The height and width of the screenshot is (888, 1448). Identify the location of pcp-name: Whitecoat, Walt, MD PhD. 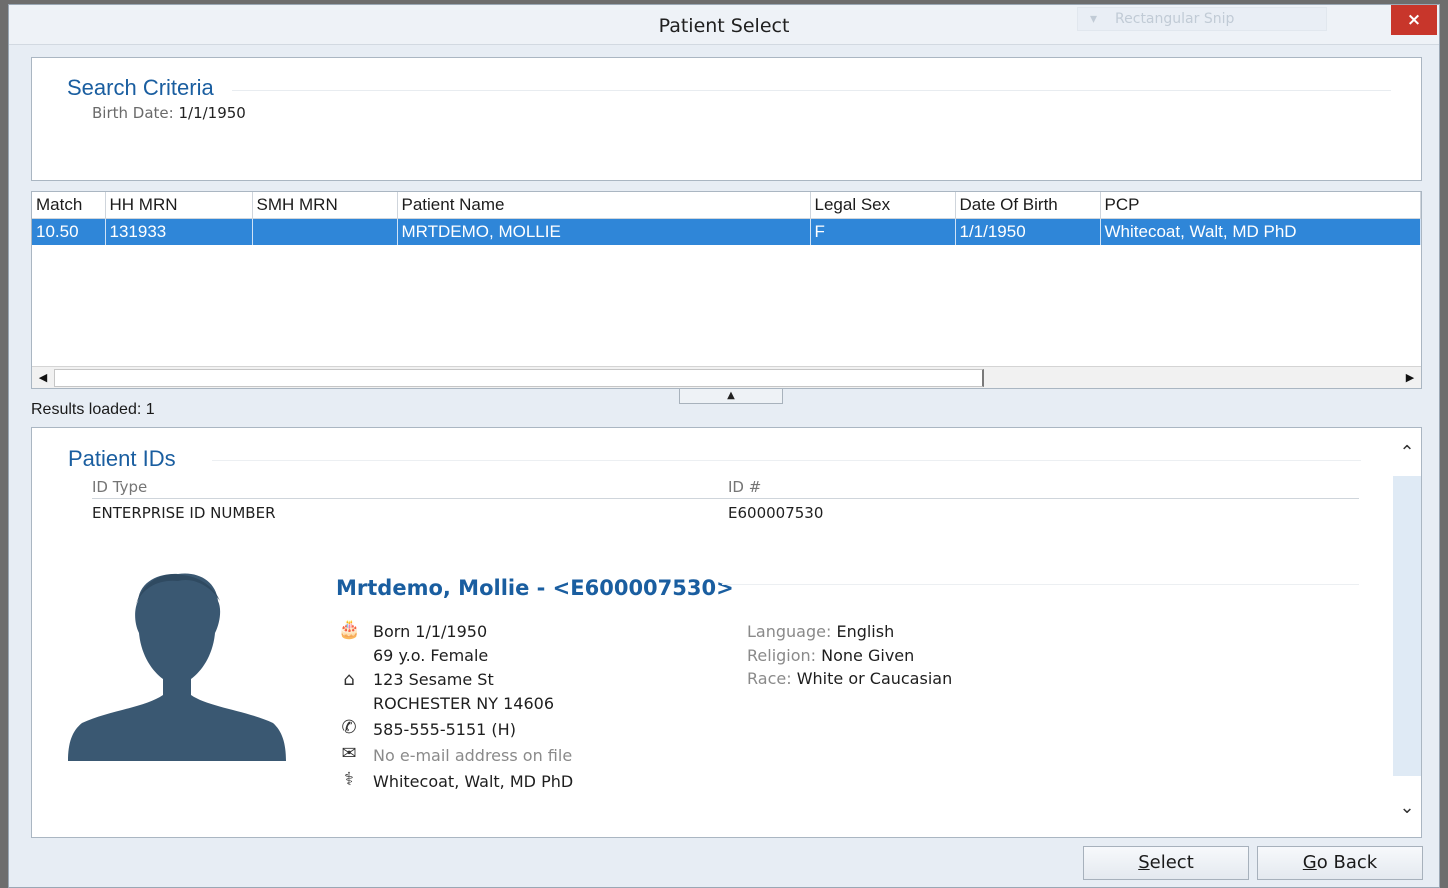
(473, 781).